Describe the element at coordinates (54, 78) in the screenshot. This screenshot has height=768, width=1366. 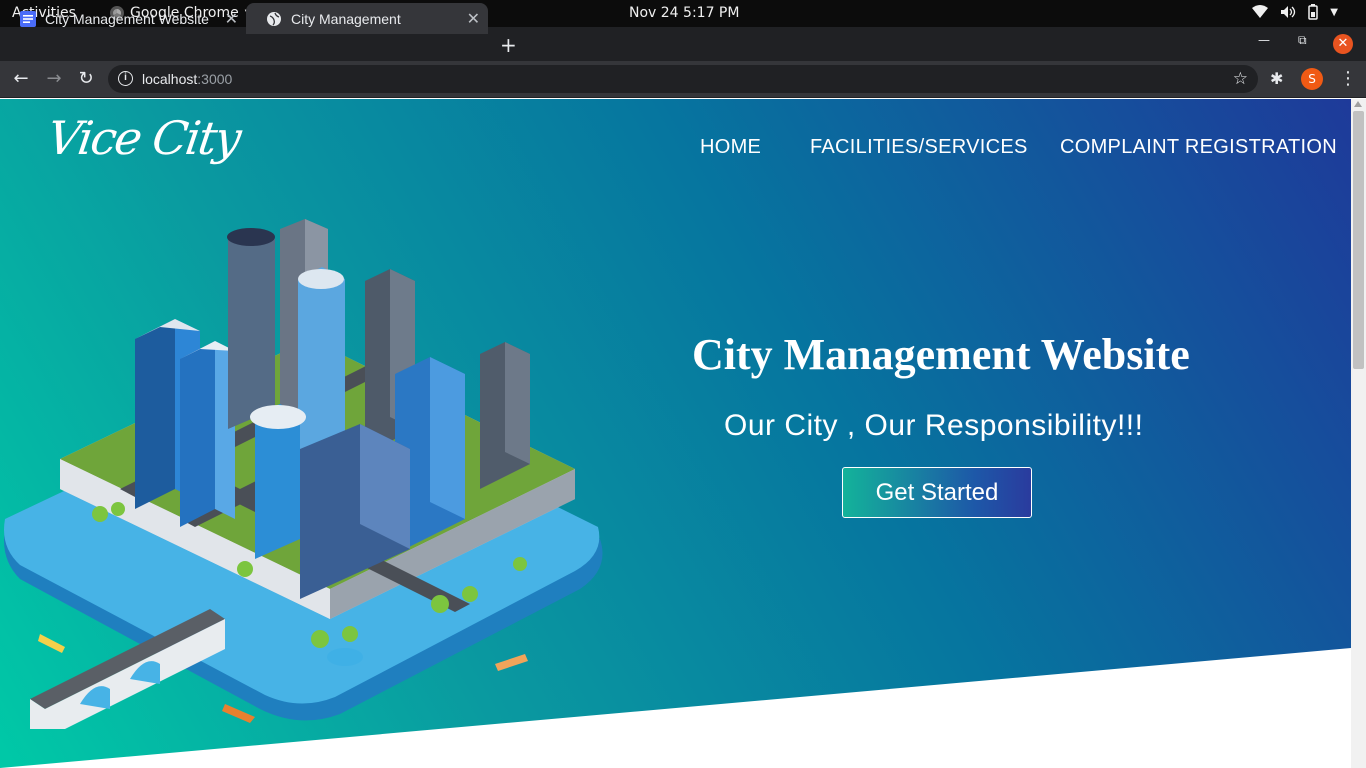
I see `forward-arrow-icon: →` at that location.